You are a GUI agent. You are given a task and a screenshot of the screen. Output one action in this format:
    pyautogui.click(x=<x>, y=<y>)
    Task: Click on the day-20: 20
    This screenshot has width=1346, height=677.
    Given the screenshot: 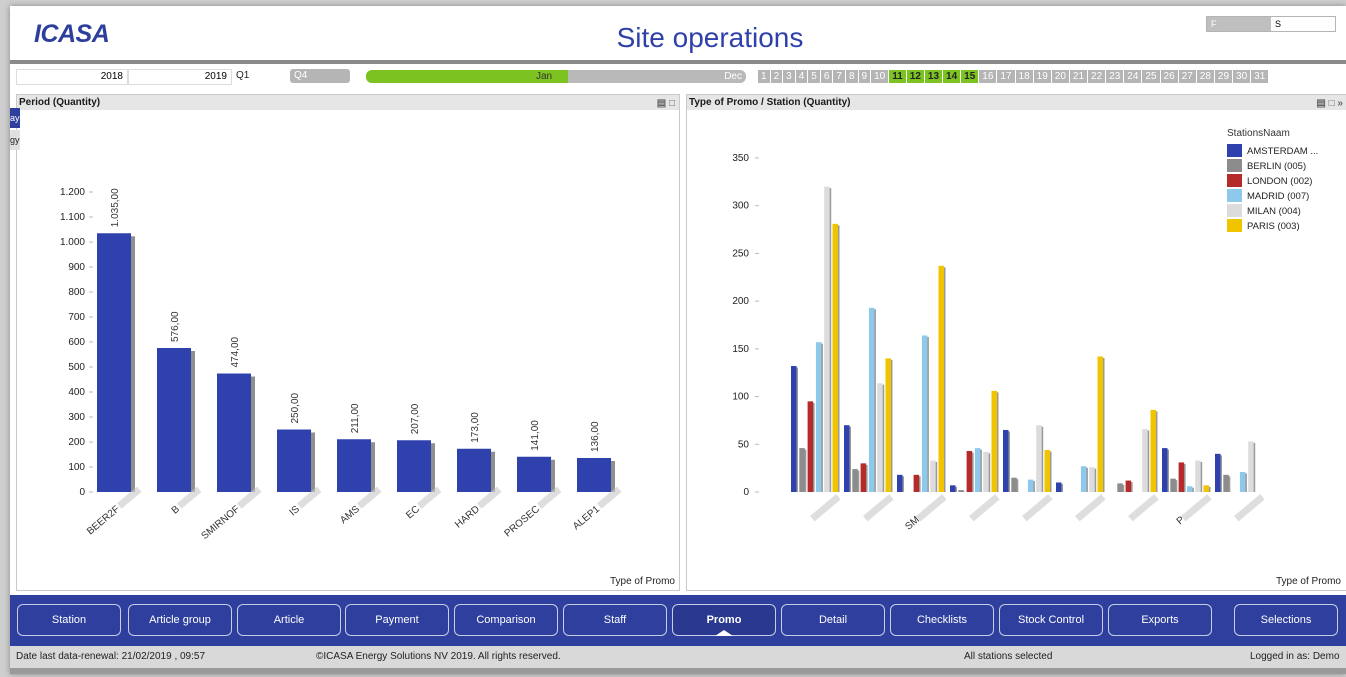 What is the action you would take?
    pyautogui.click(x=1060, y=76)
    